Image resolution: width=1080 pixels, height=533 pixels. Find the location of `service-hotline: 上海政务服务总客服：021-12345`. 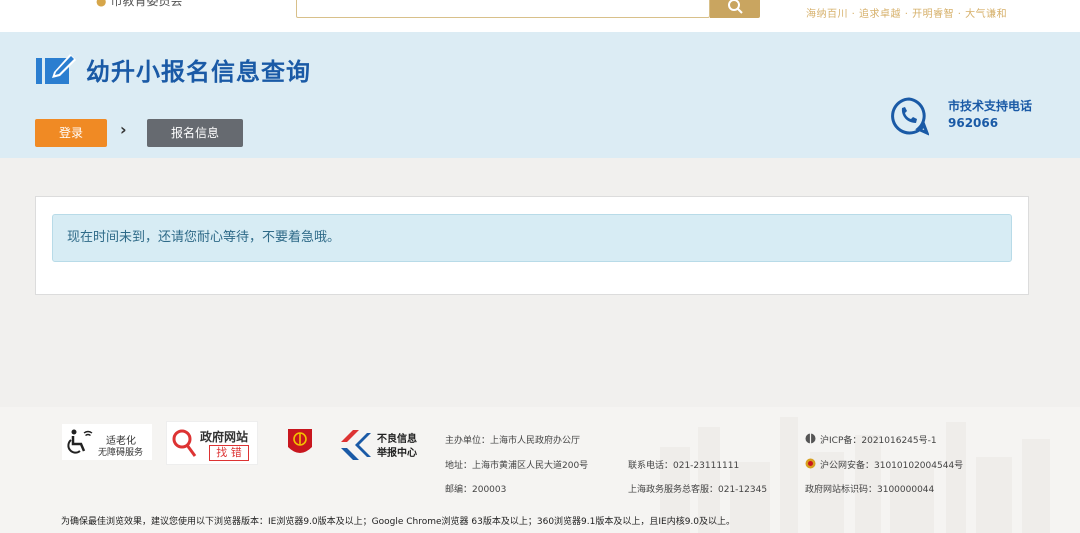

service-hotline: 上海政务服务总客服：021-12345 is located at coordinates (698, 490).